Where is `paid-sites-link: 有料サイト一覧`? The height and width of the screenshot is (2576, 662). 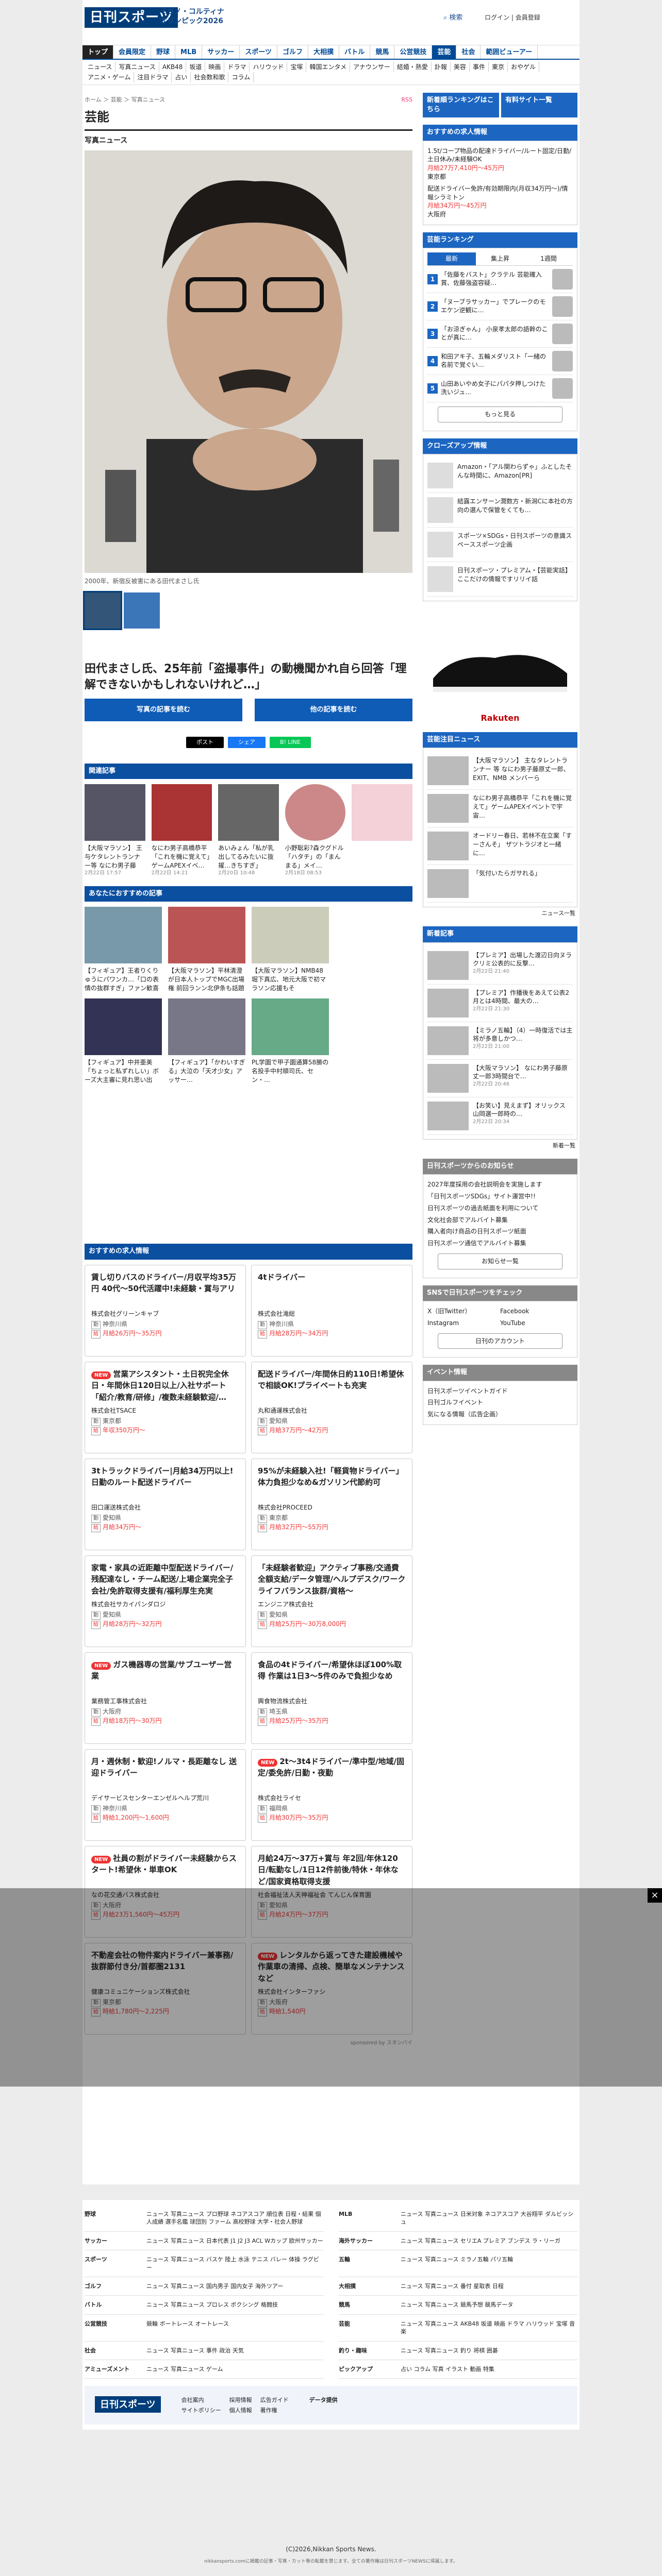 paid-sites-link: 有料サイト一覧 is located at coordinates (539, 105).